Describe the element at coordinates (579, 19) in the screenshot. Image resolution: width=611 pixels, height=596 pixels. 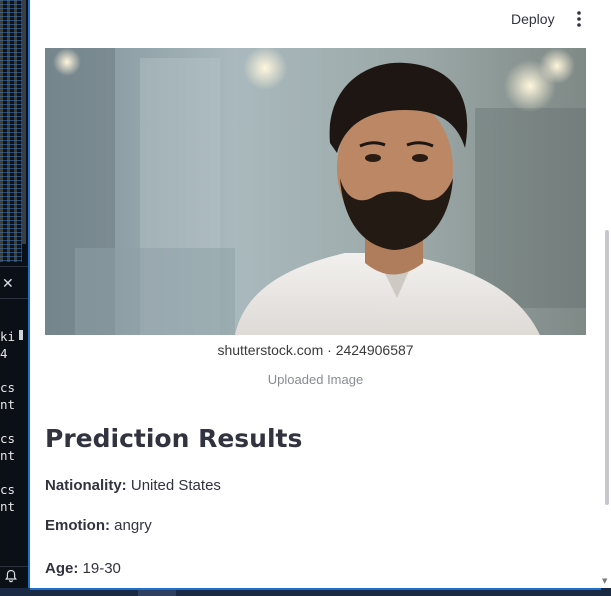
I see `kebab-menu-icon` at that location.